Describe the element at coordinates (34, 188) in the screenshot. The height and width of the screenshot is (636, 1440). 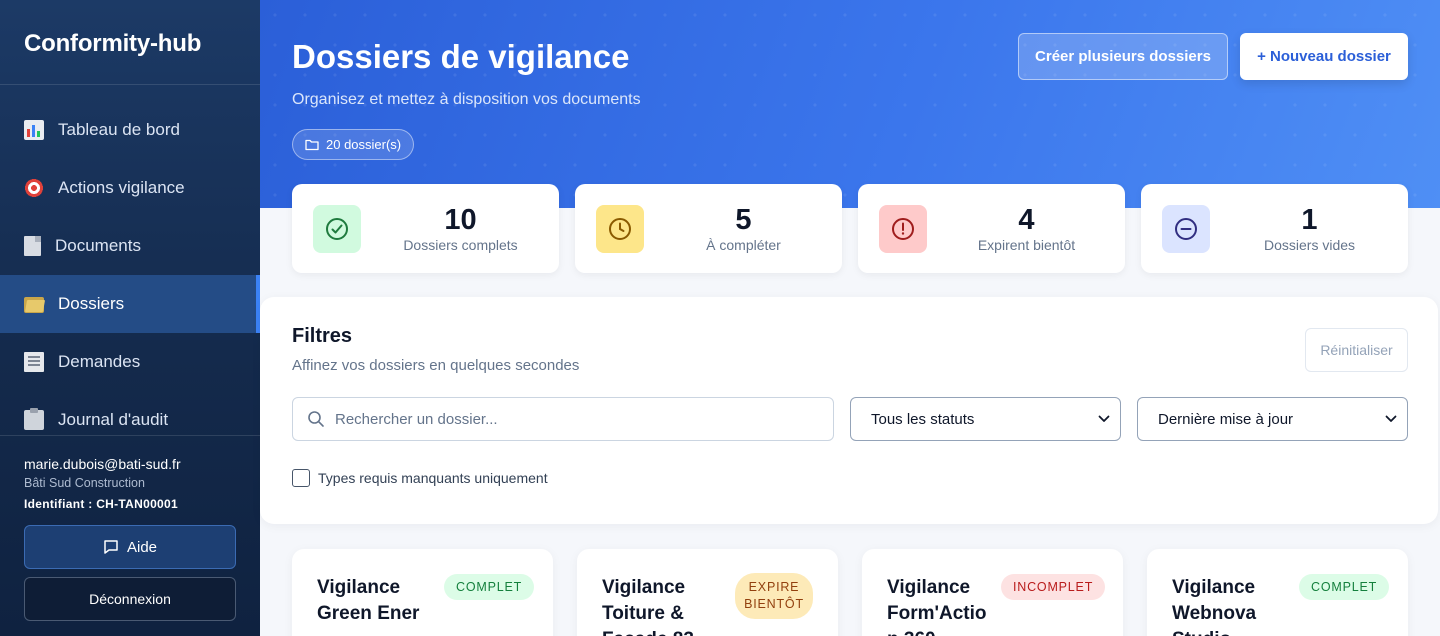
I see `target-icon` at that location.